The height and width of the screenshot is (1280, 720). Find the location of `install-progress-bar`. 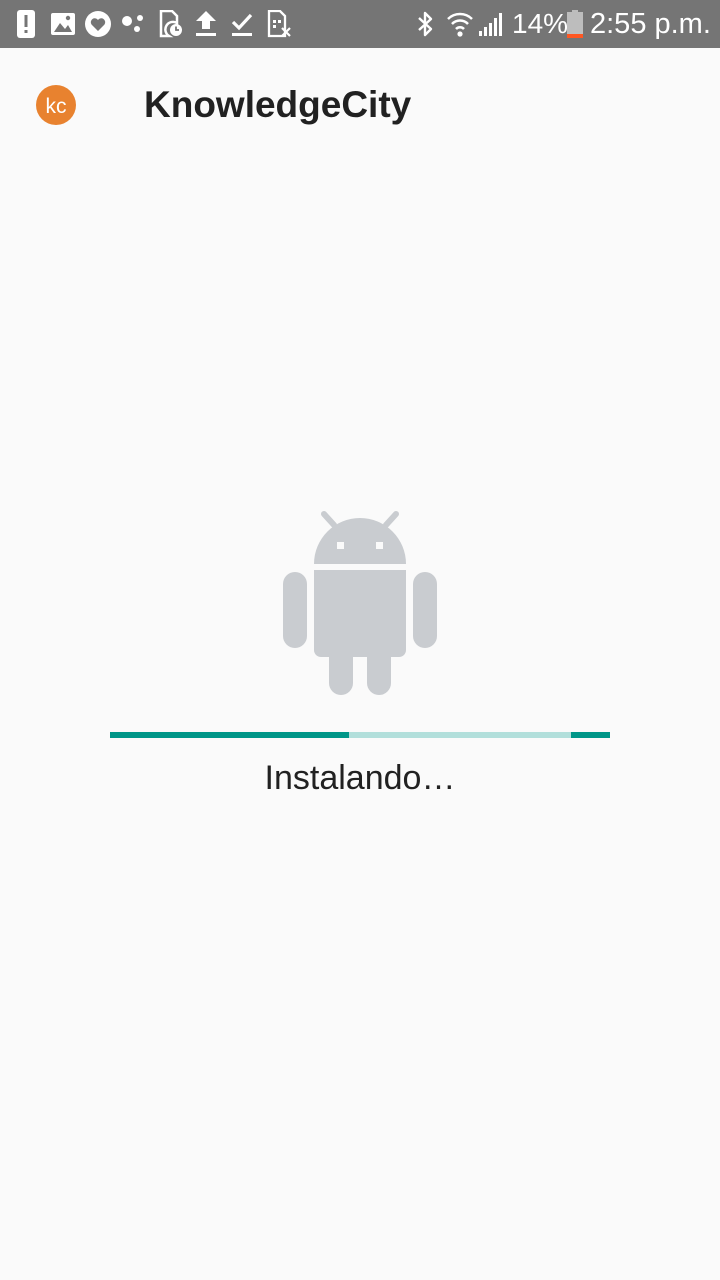

install-progress-bar is located at coordinates (360, 735).